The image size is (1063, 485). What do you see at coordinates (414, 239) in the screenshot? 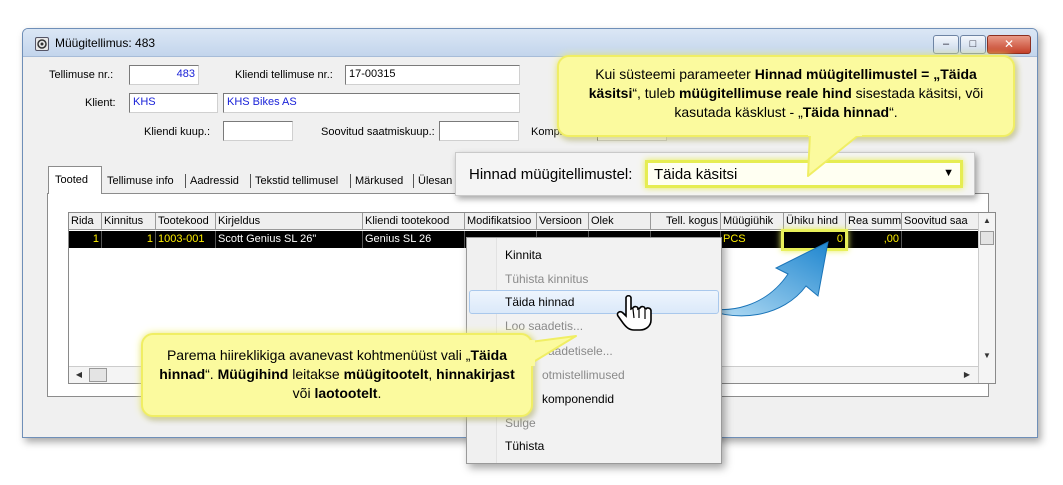
I see `cell-kliendi-tootekood: Genius SL 26` at bounding box center [414, 239].